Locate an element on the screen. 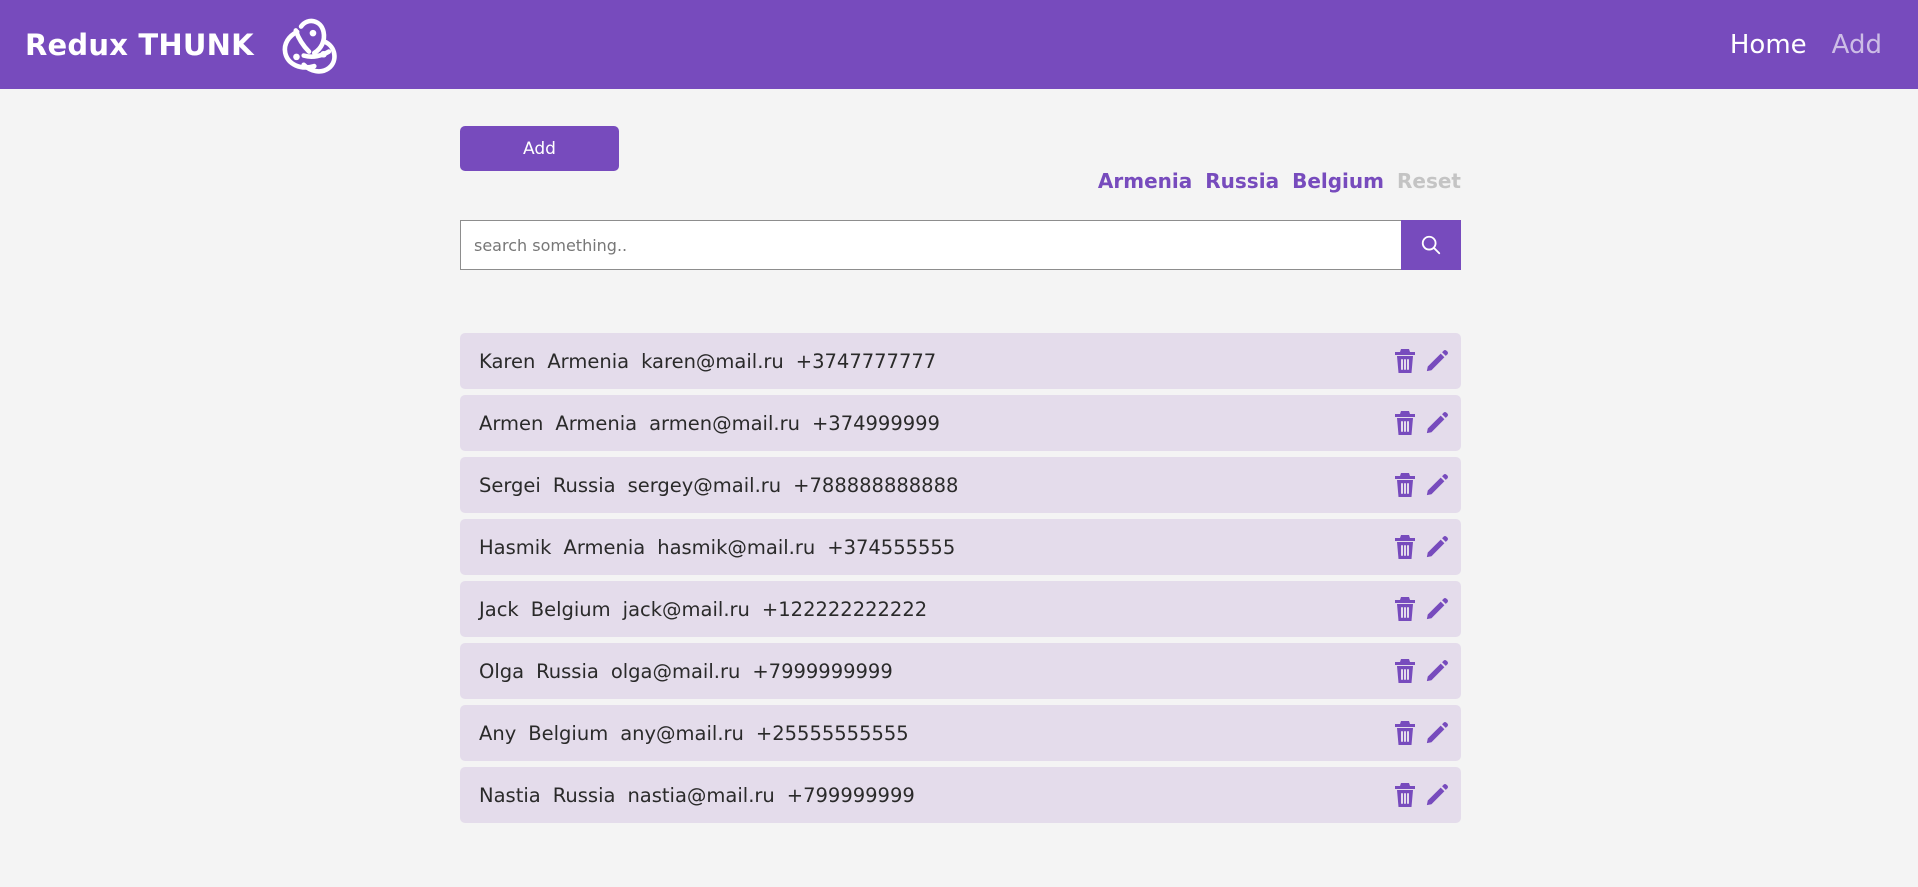 The height and width of the screenshot is (887, 1918). user-email: nastia@mail.ru is located at coordinates (701, 795).